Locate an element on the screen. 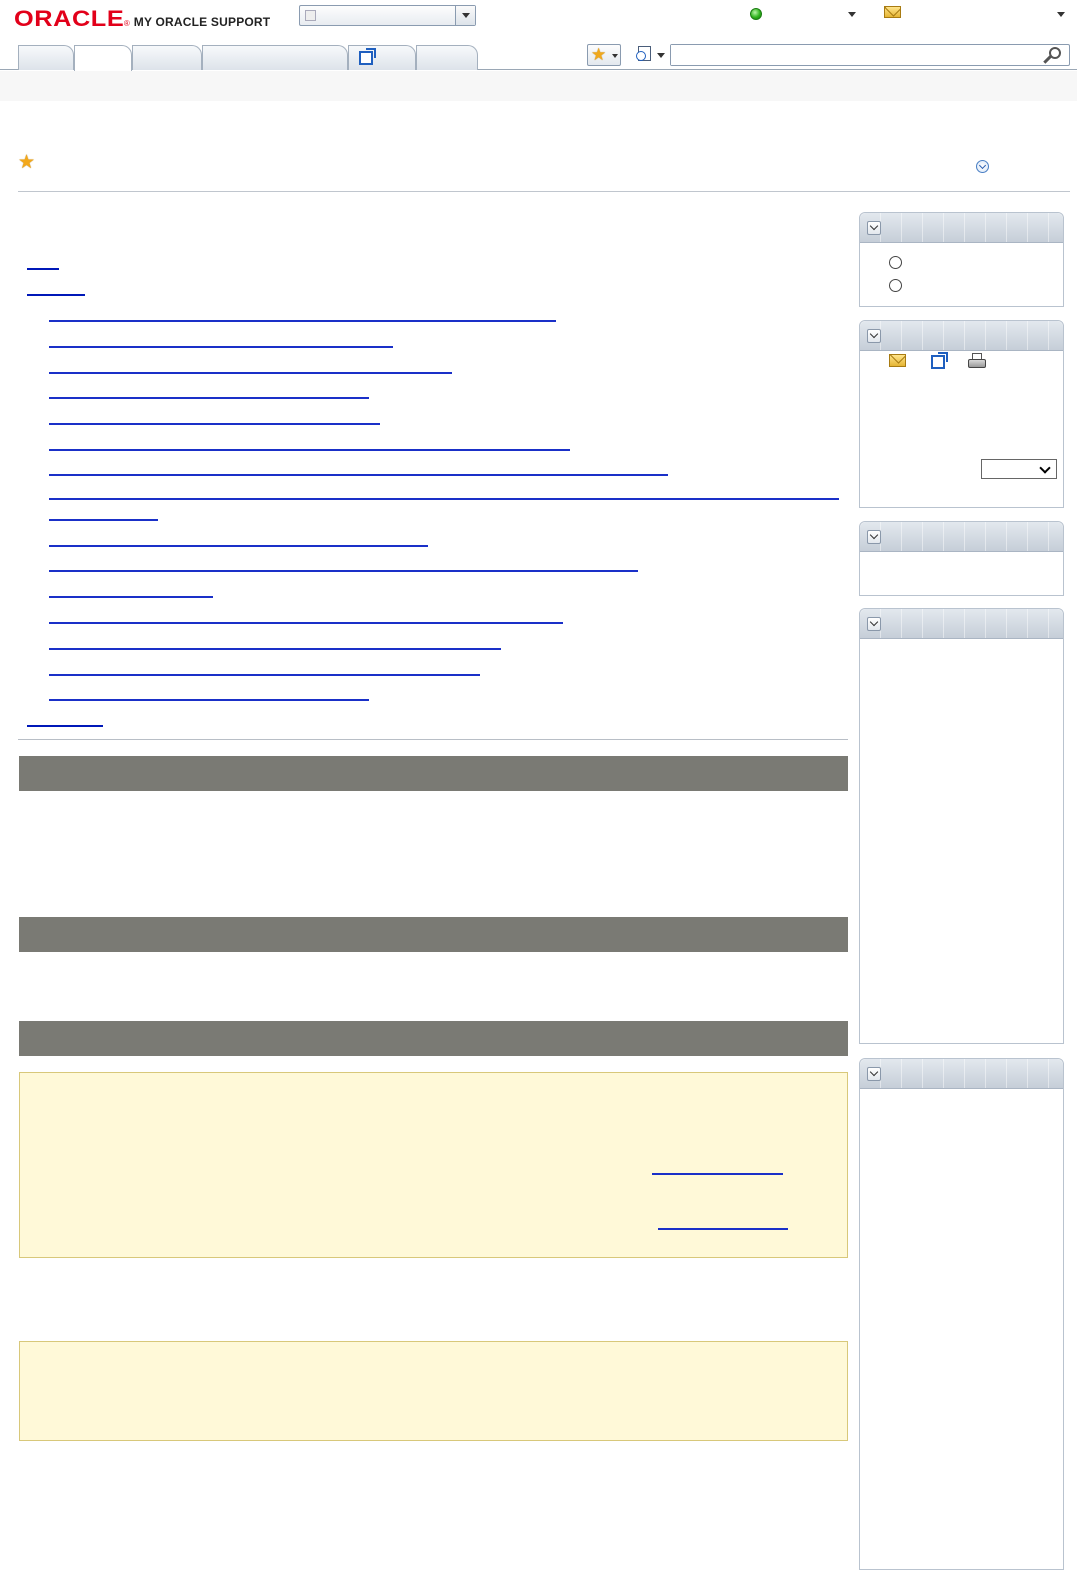 This screenshot has width=1077, height=1570. sidebar-panel-tools is located at coordinates (961, 414).